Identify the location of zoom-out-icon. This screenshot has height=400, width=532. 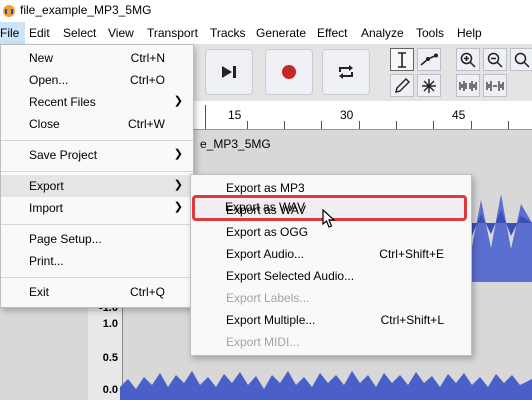
(495, 60).